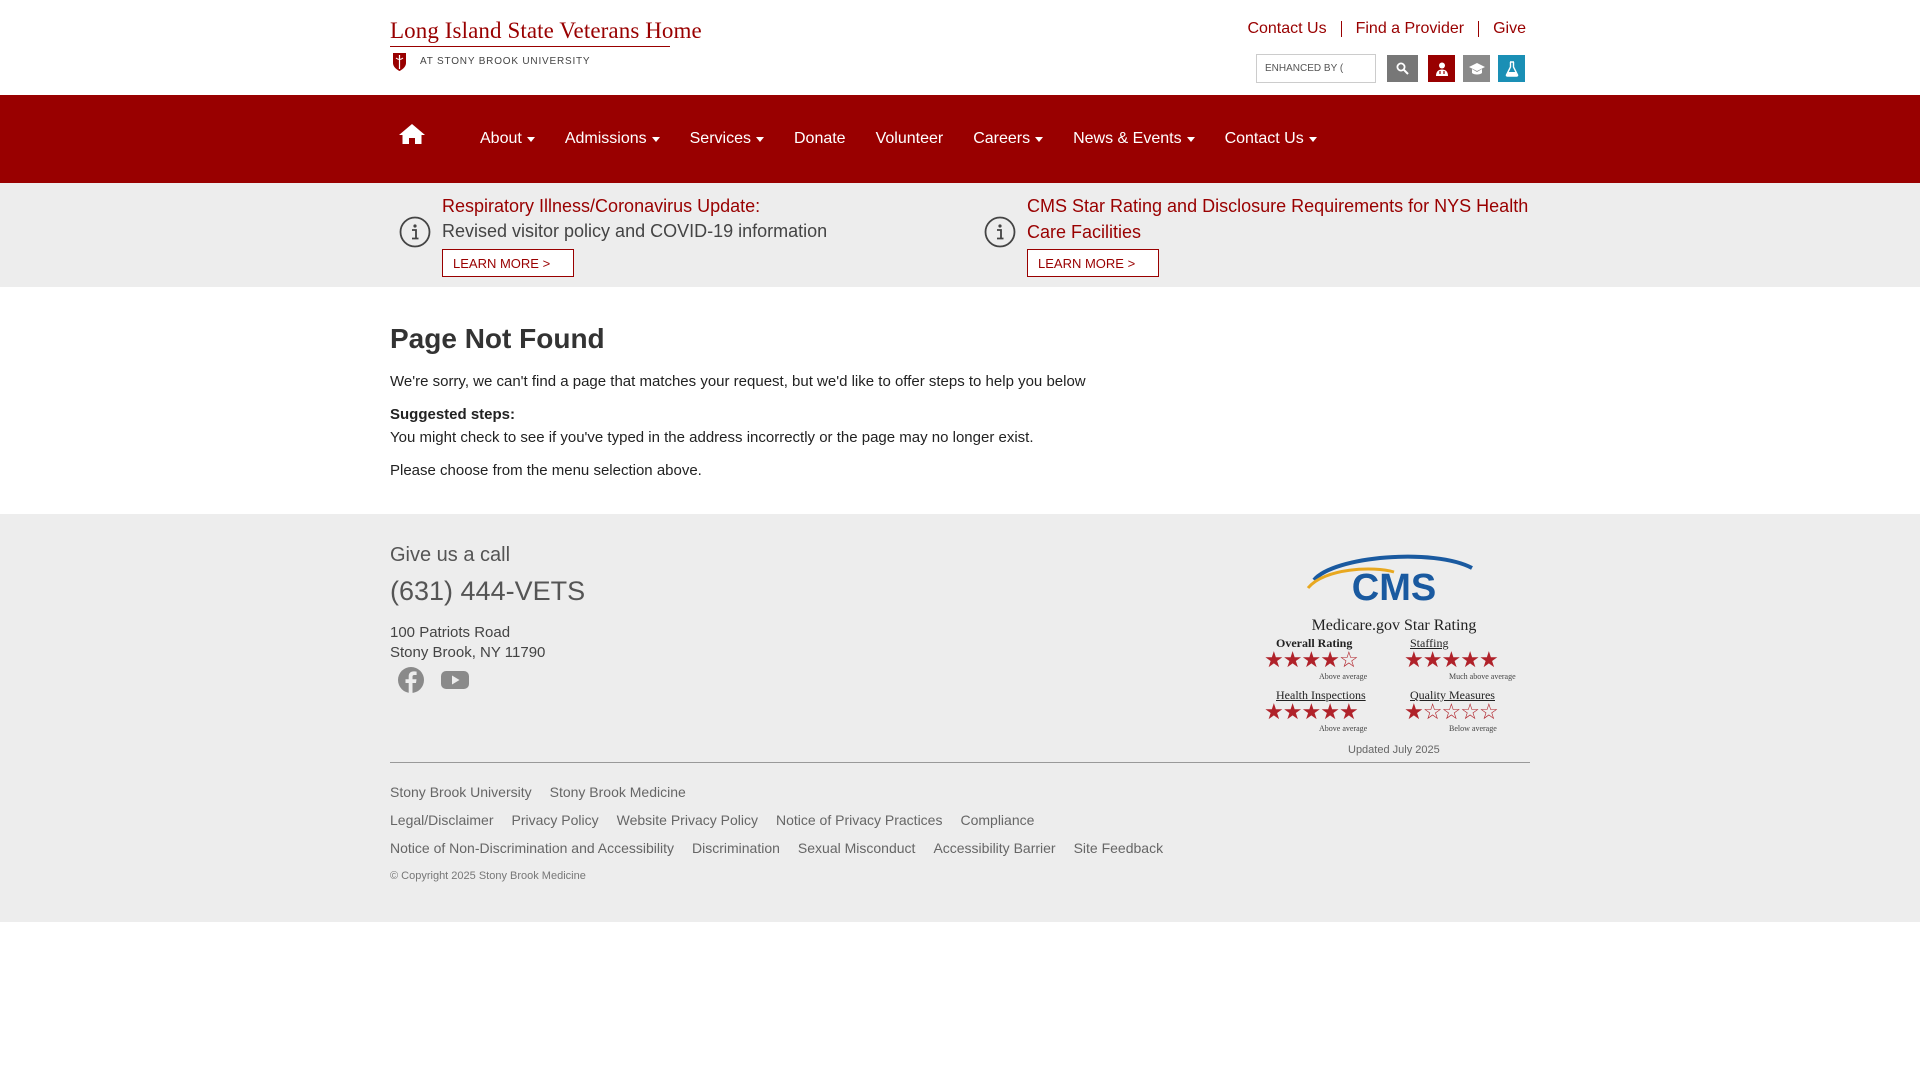 This screenshot has height=1080, width=1920. What do you see at coordinates (1394, 750) in the screenshot?
I see `cms-updated: Updated July 2025` at bounding box center [1394, 750].